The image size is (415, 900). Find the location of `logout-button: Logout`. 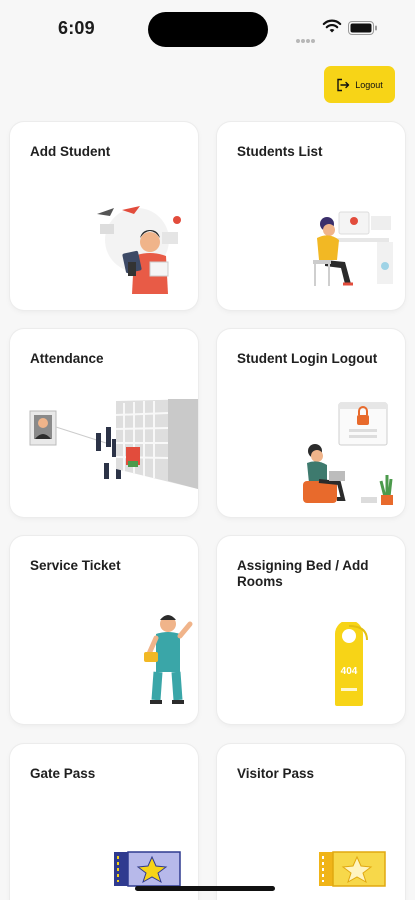

logout-button: Logout is located at coordinates (359, 84).